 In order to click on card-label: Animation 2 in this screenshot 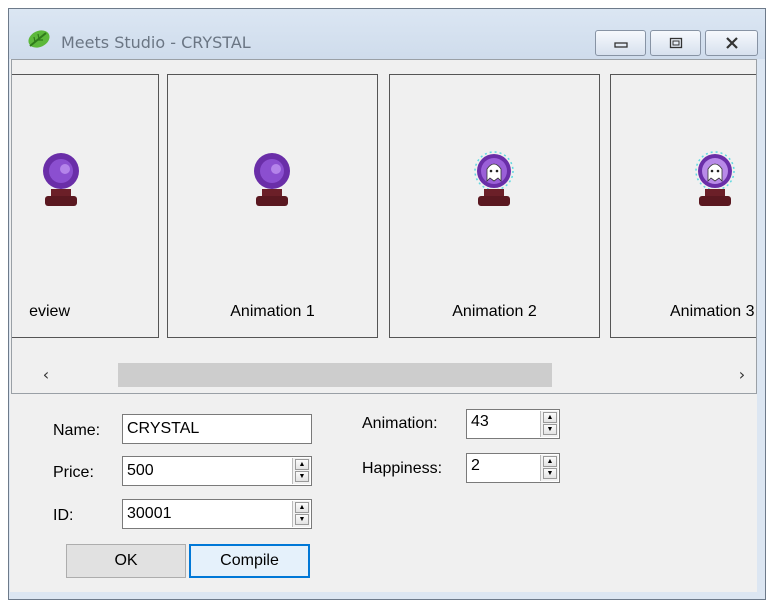, I will do `click(494, 311)`.